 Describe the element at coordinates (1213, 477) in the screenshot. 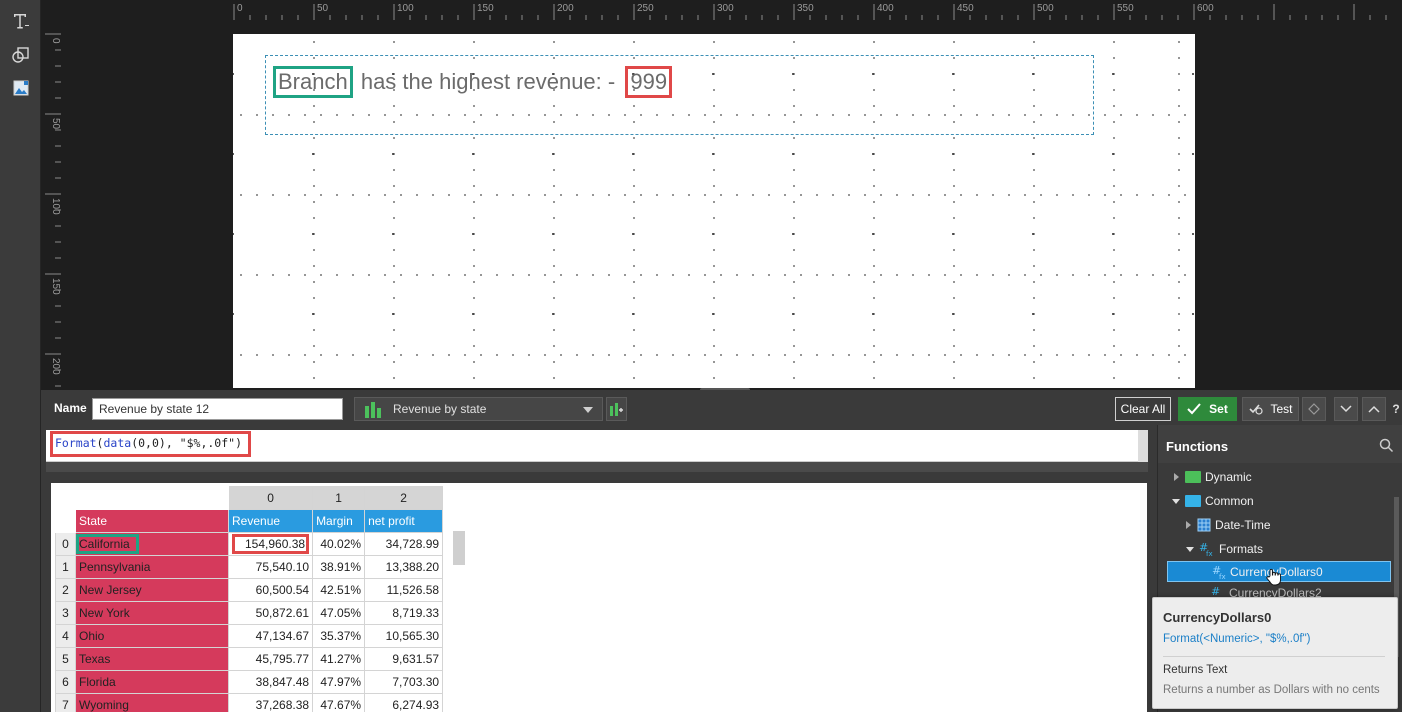

I see `tree-item-dynamic: Dynamic` at that location.